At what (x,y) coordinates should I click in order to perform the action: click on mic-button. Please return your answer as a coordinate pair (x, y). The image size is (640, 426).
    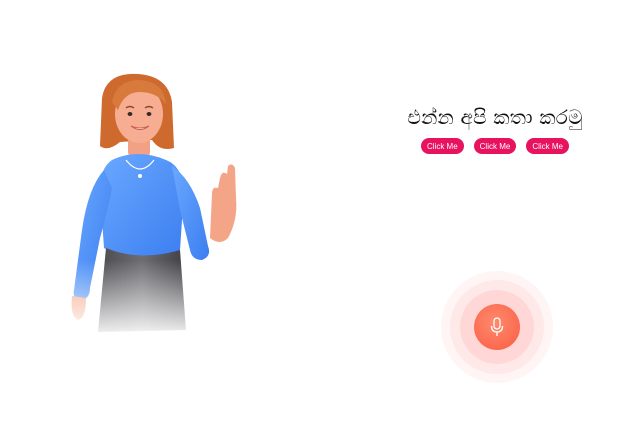
    Looking at the image, I should click on (497, 327).